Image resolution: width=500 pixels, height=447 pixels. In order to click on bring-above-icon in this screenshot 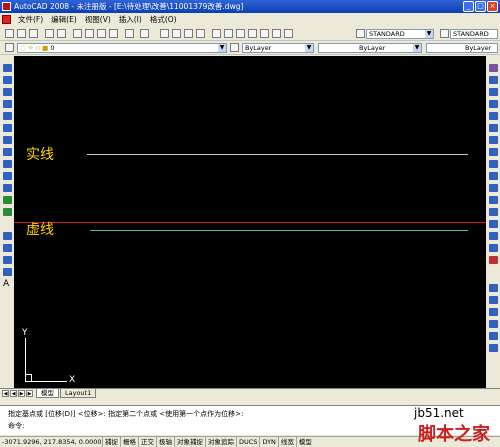, I will do `click(493, 324)`.